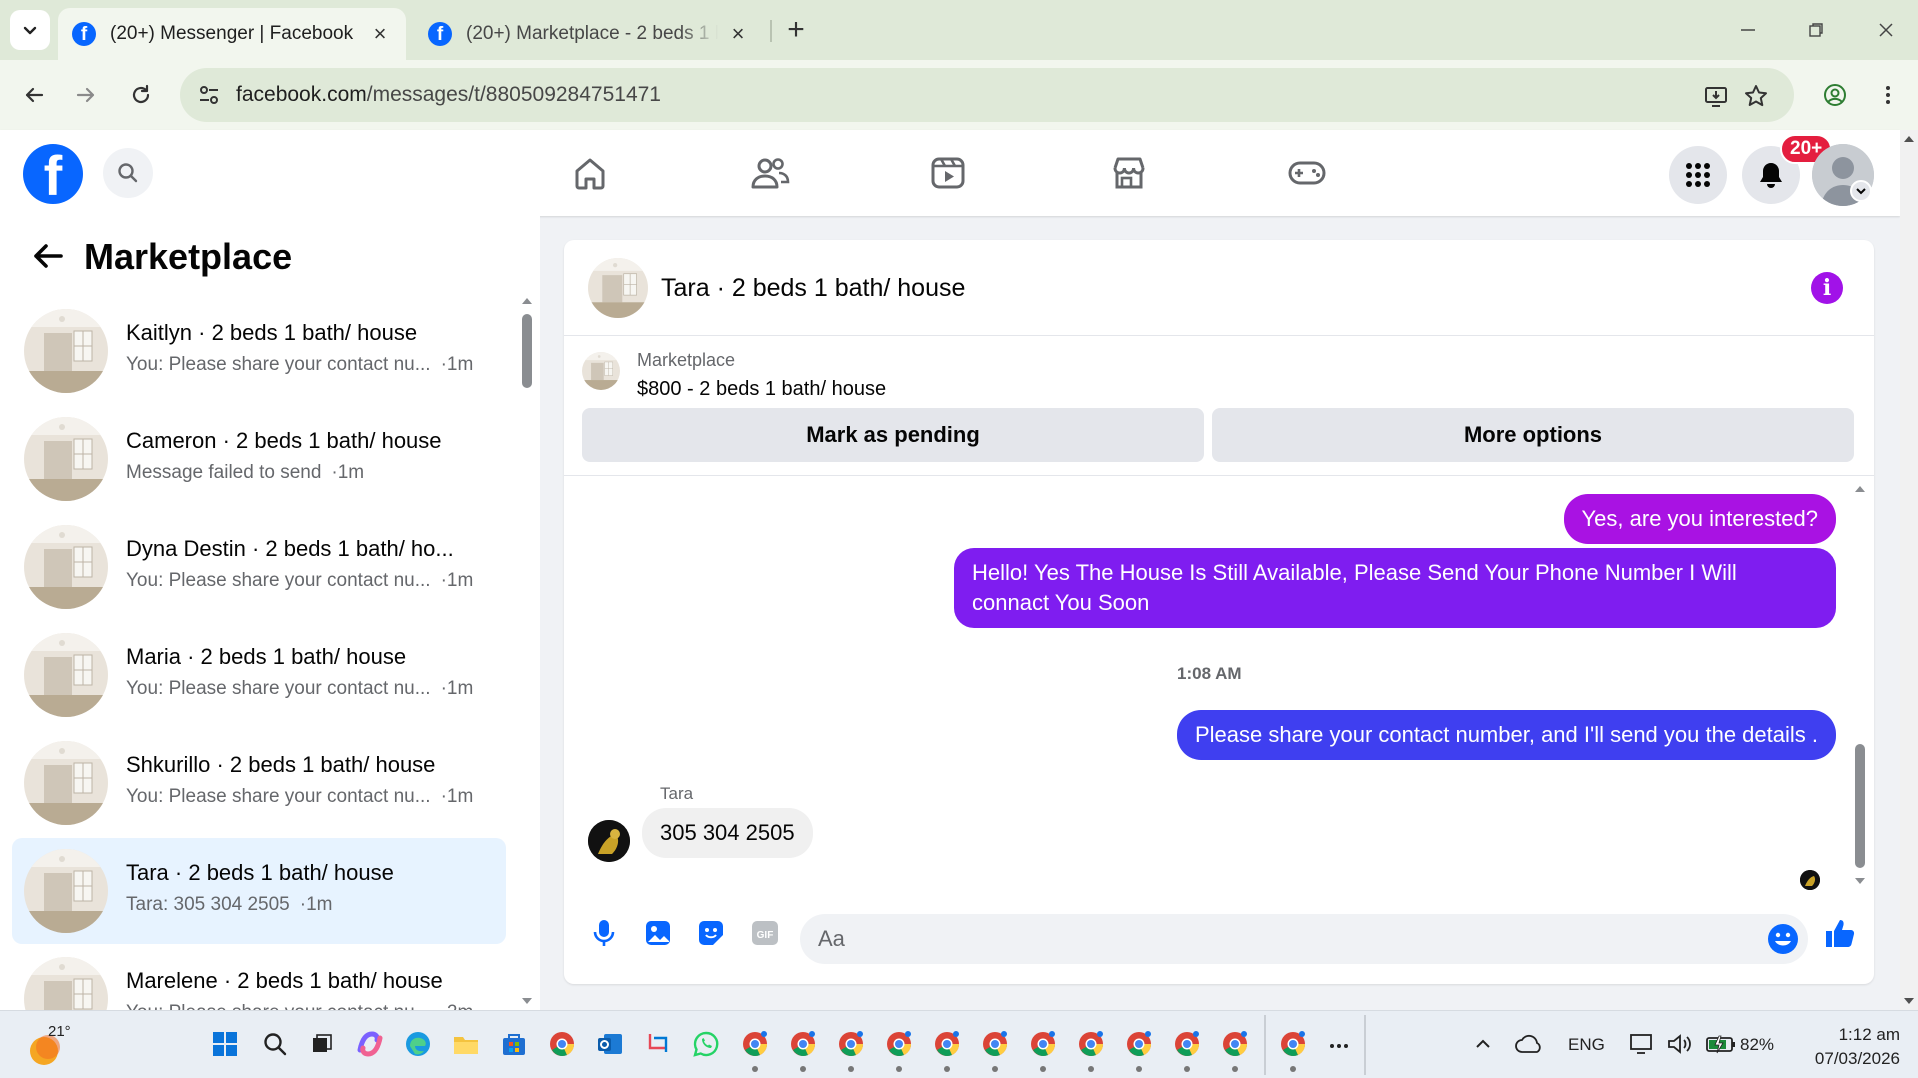 The height and width of the screenshot is (1078, 1918). I want to click on tab-marketplace: f (20+) Marketplace - 2 beds 1 bath ×, so click(589, 34).